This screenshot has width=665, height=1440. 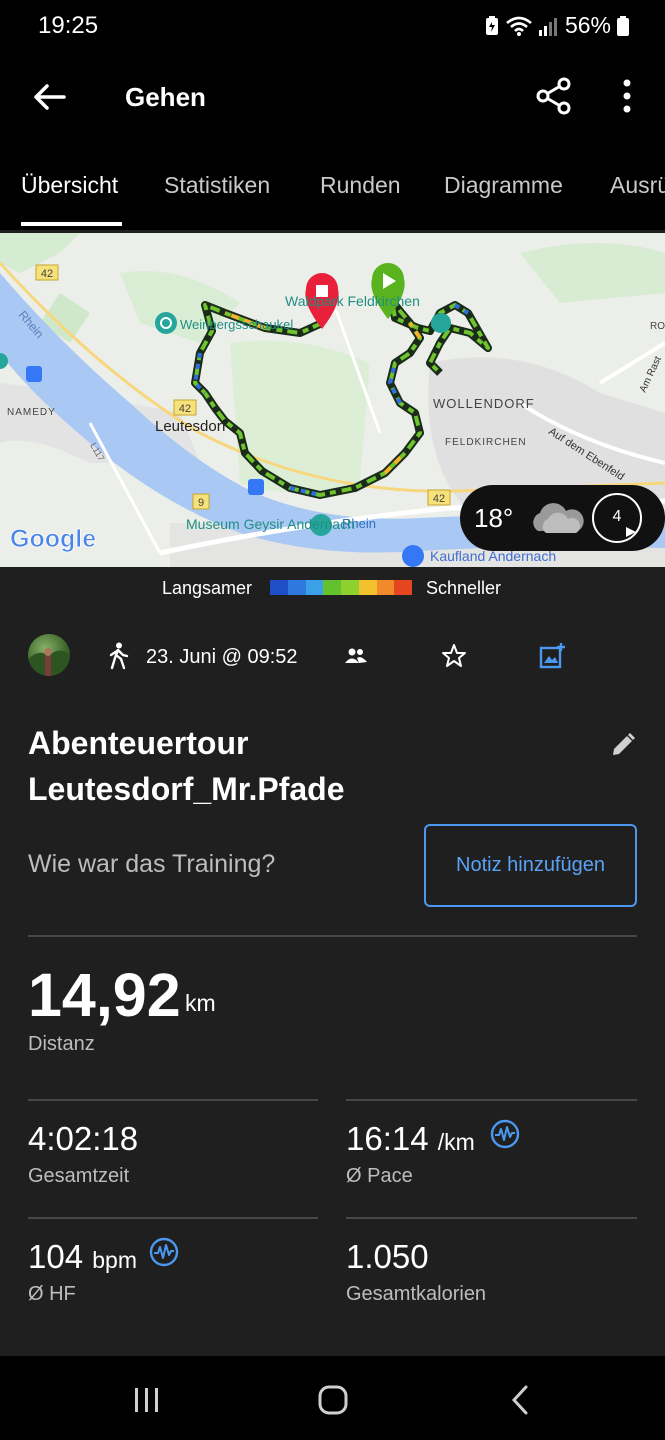 I want to click on shopping-poi-icon, so click(x=413, y=556).